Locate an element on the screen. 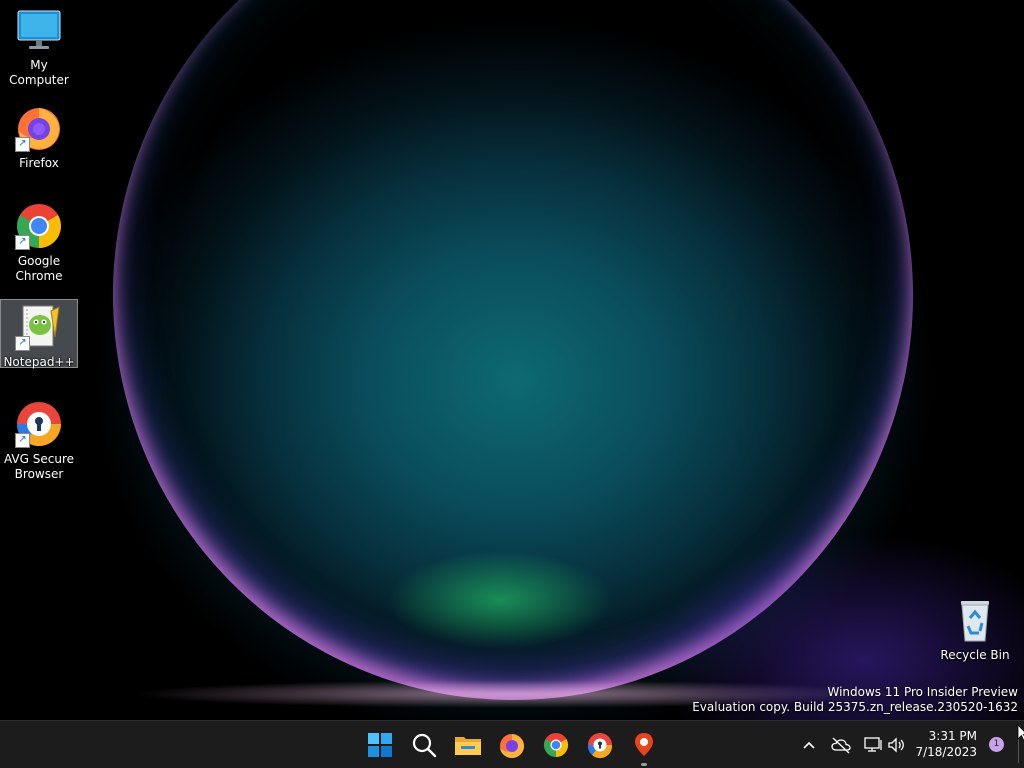 The image size is (1024, 768). firefox-icon is located at coordinates (512, 746).